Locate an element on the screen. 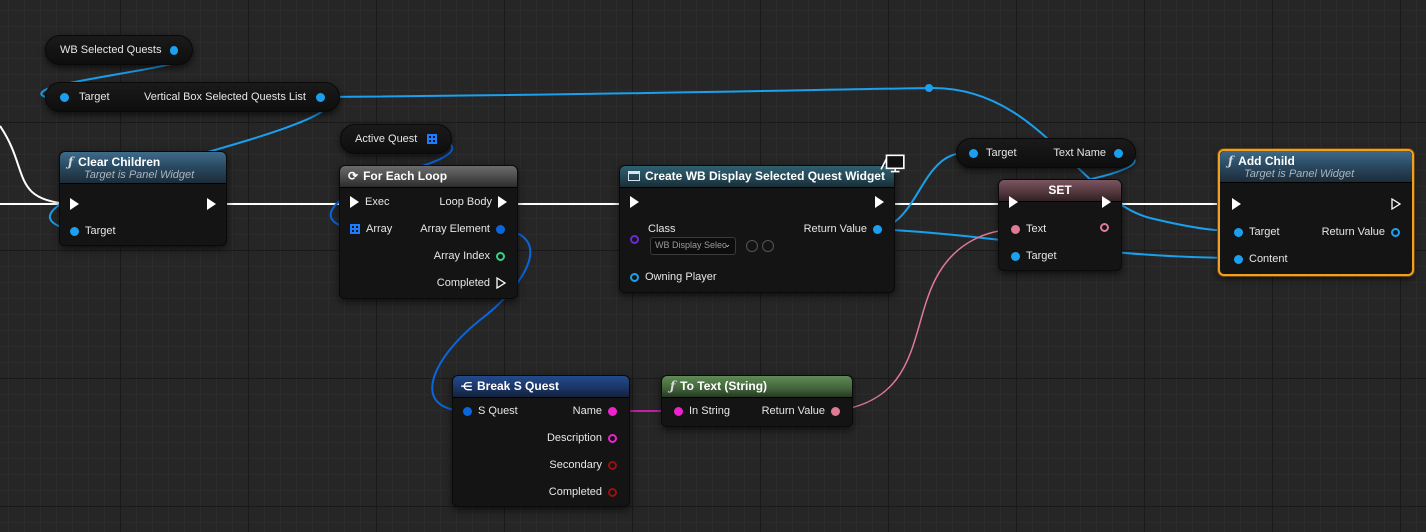 This screenshot has height=532, width=1426. text-name-getter: Target Text Name is located at coordinates (1046, 153).